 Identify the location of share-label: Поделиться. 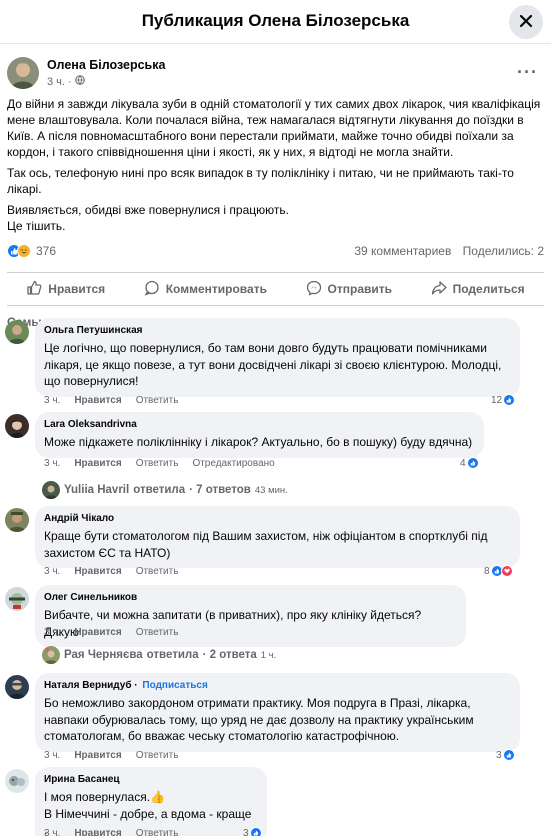
(488, 289).